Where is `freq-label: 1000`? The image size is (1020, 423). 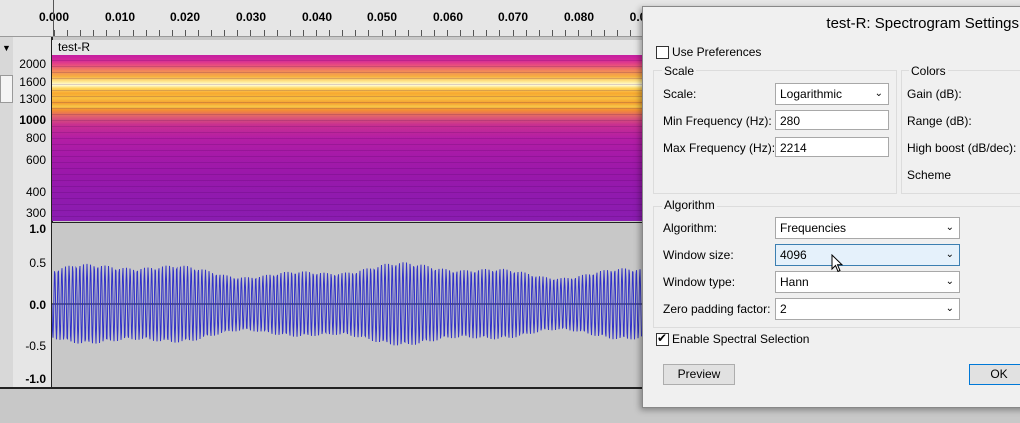
freq-label: 1000 is located at coordinates (32, 120).